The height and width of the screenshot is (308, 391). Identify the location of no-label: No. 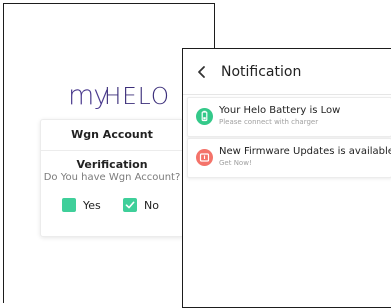
(151, 205).